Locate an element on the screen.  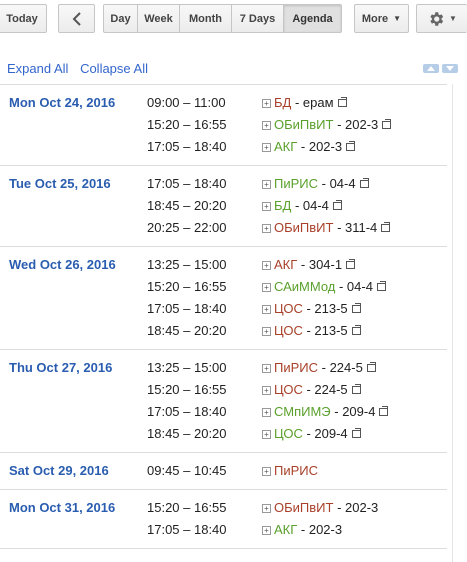
agenda-day: Sat Oct 29, 2016 09:45 – 10:45 + ПиРИС is located at coordinates (223, 471).